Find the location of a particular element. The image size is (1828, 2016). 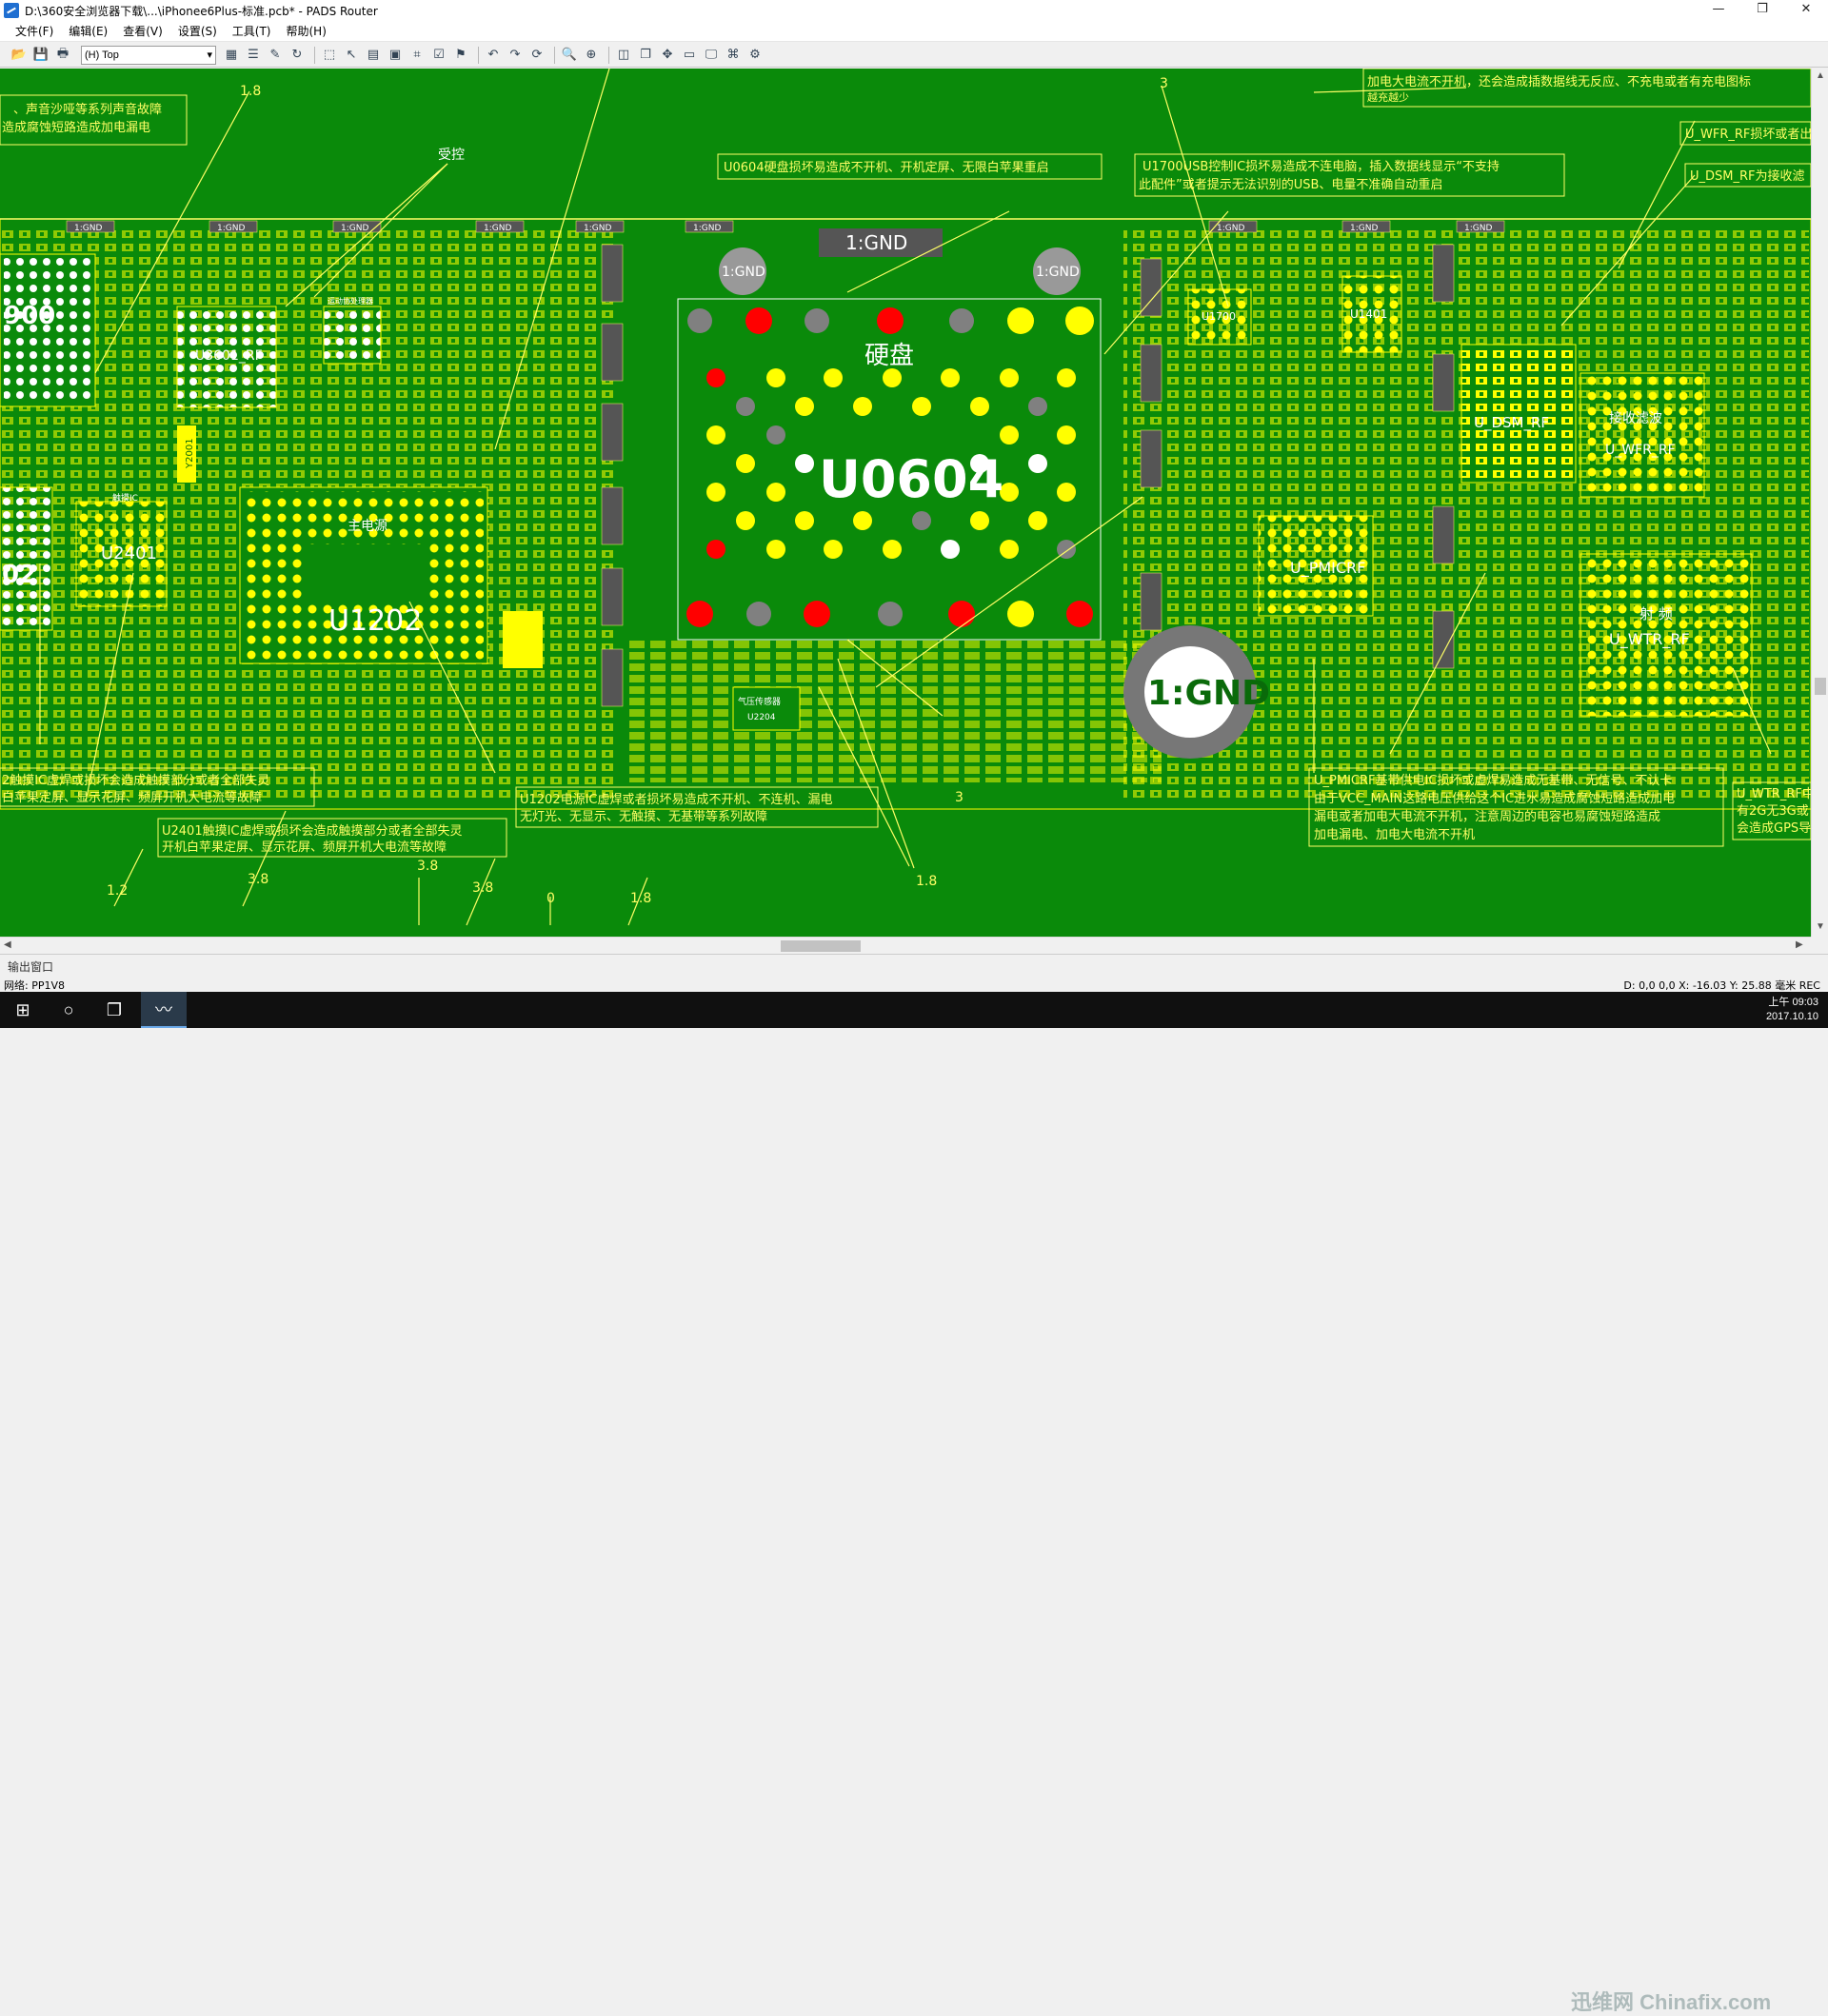

refresh-icon: ↻ is located at coordinates (297, 55).